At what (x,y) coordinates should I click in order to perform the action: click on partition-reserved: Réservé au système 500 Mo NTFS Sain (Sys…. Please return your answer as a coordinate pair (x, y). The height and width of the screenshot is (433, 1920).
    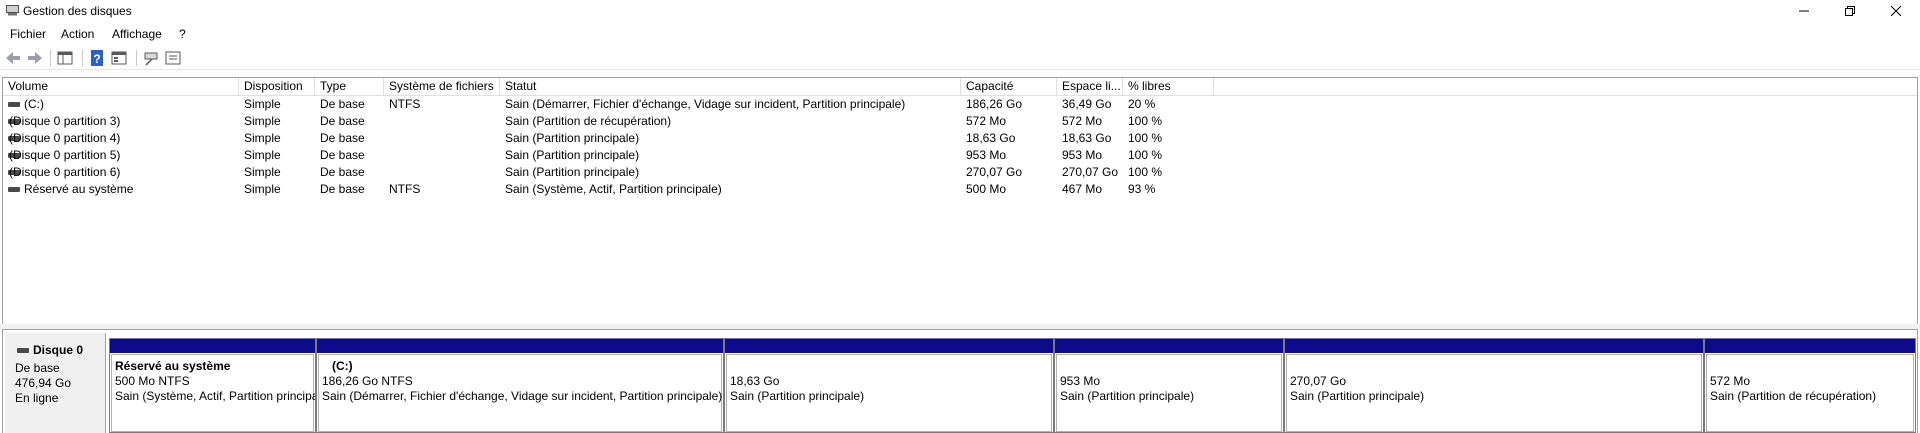
    Looking at the image, I should click on (212, 385).